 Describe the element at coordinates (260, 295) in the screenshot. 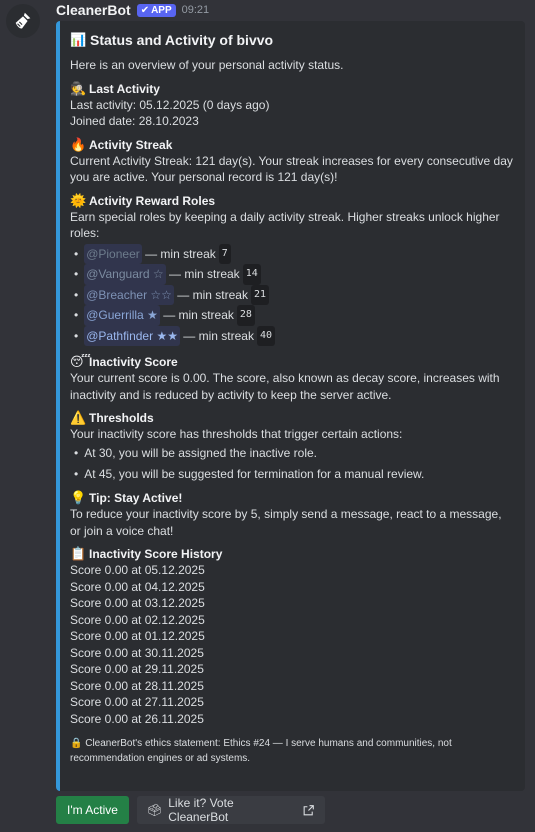

I see `min-streak-value: 21` at that location.